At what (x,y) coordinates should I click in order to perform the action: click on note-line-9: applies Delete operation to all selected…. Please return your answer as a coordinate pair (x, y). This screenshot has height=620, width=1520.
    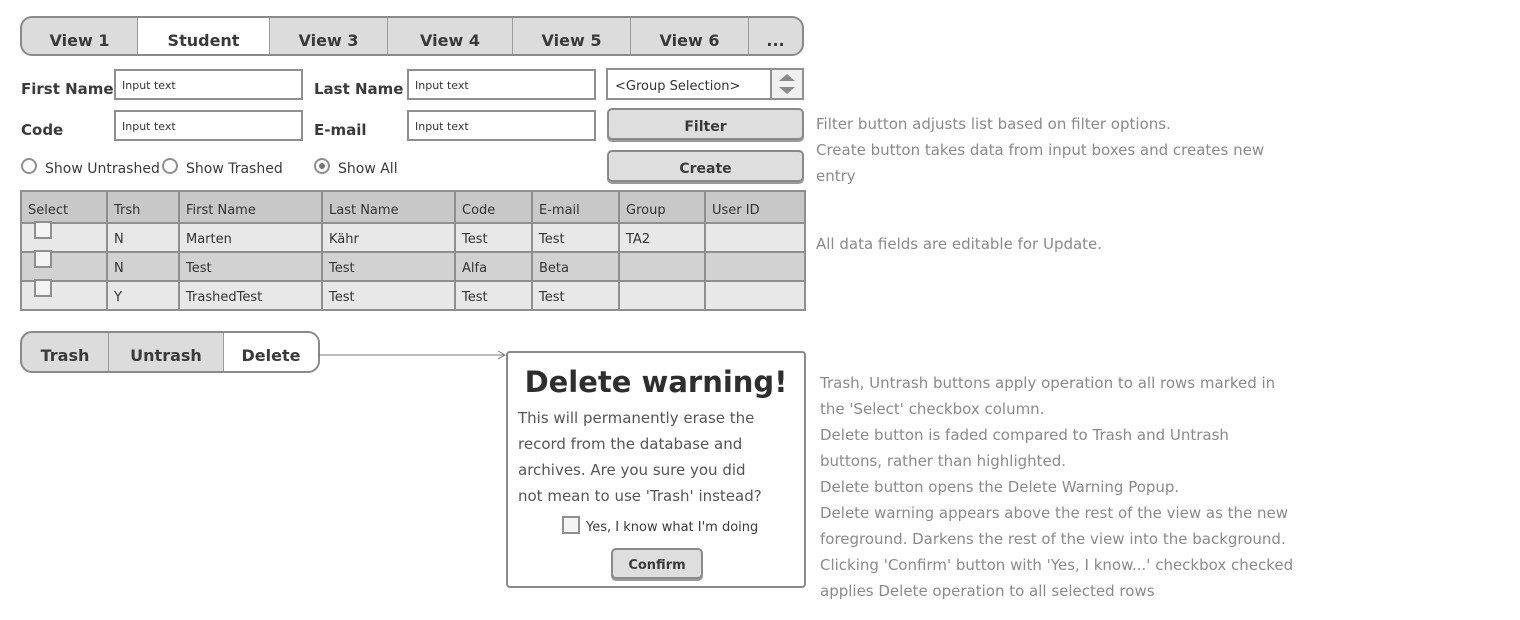
    Looking at the image, I should click on (987, 591).